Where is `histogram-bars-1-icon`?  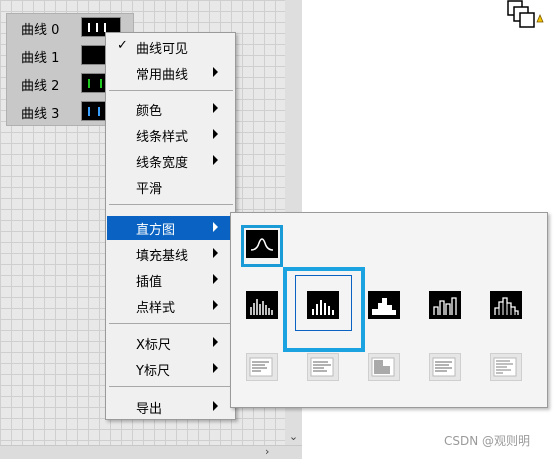 histogram-bars-1-icon is located at coordinates (262, 305).